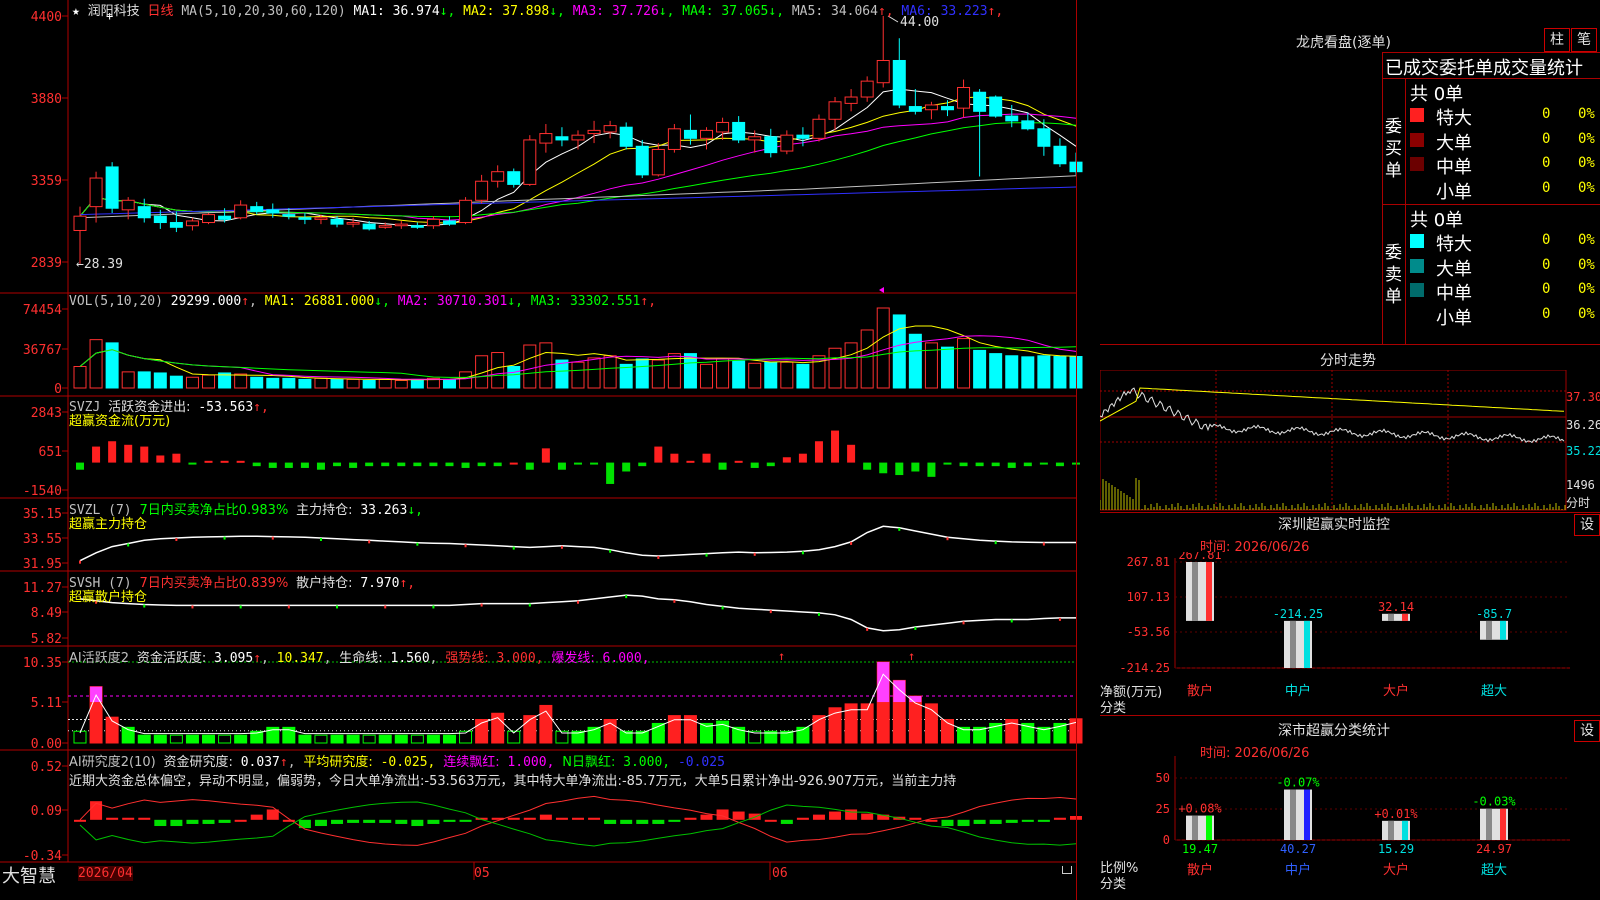 The height and width of the screenshot is (900, 1600). I want to click on buy-side-char-2: 单, so click(1393, 171).